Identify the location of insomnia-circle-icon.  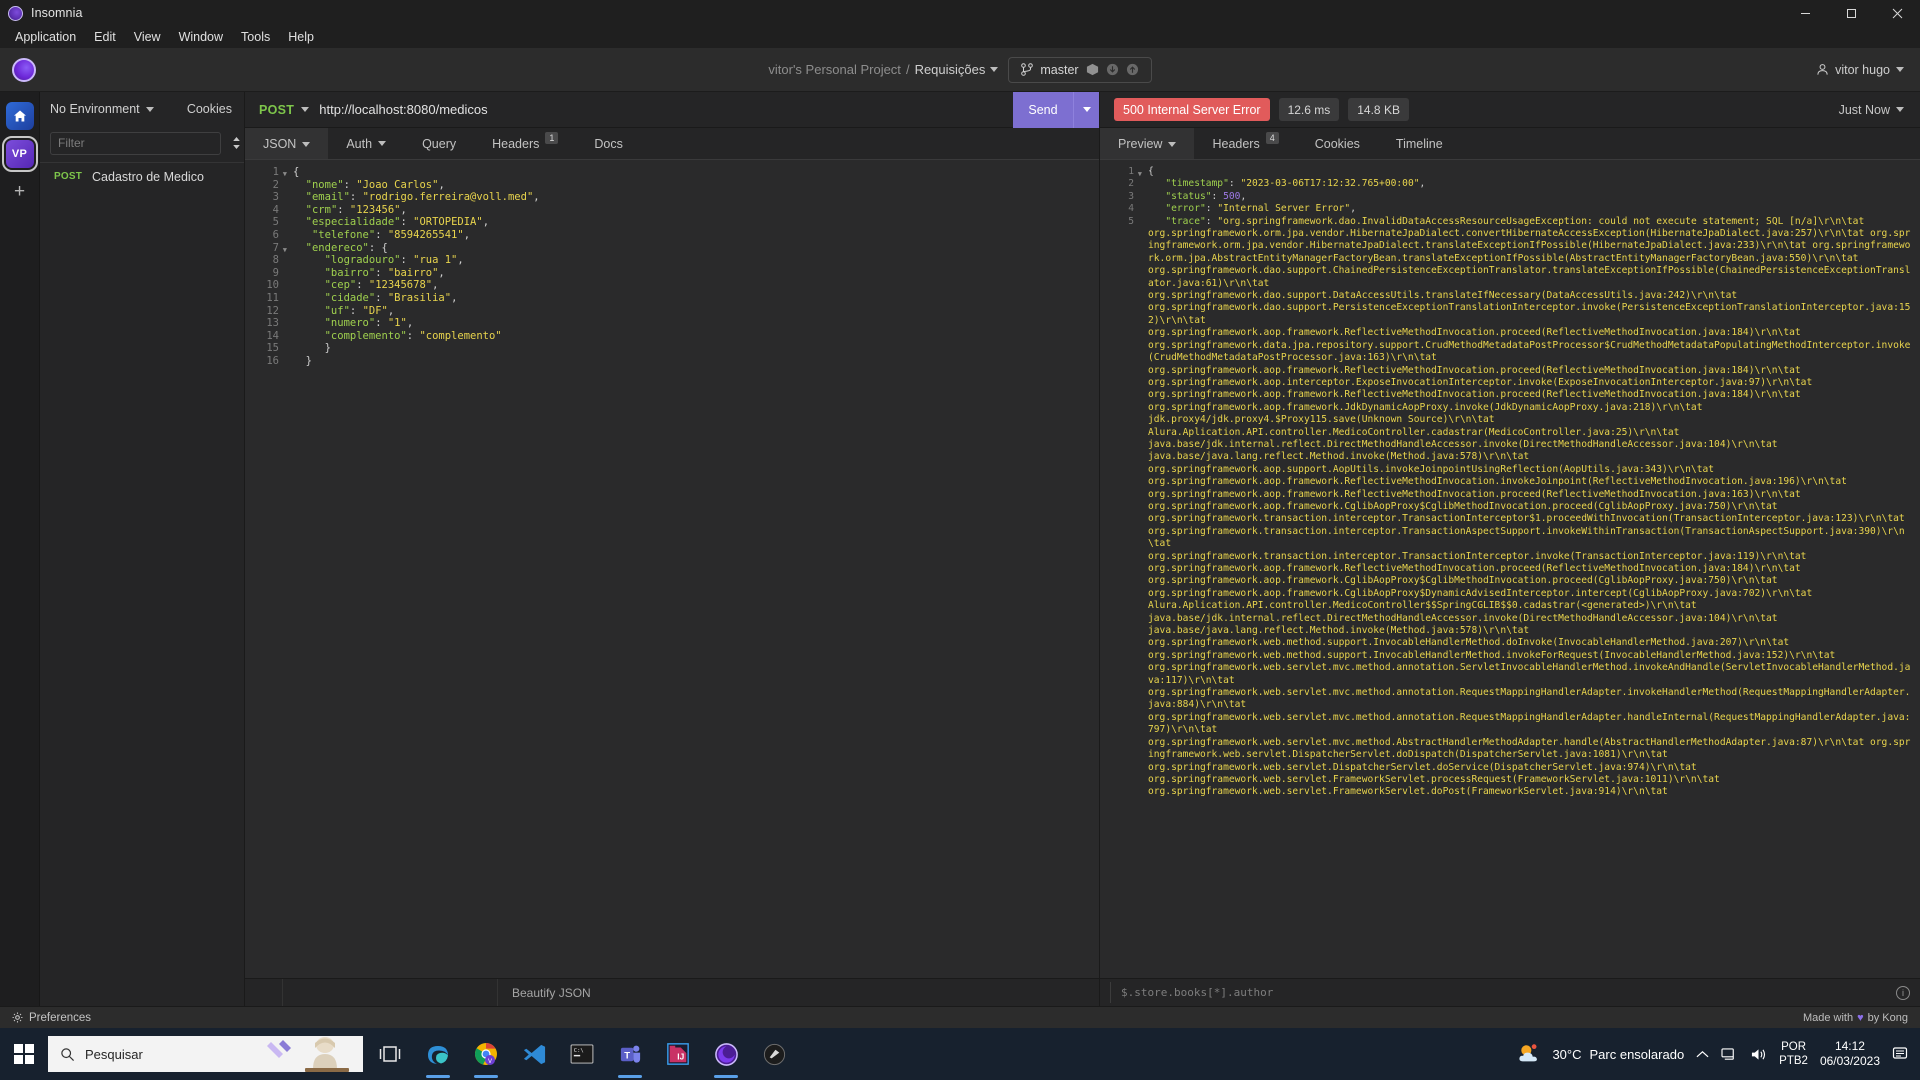
(24, 69).